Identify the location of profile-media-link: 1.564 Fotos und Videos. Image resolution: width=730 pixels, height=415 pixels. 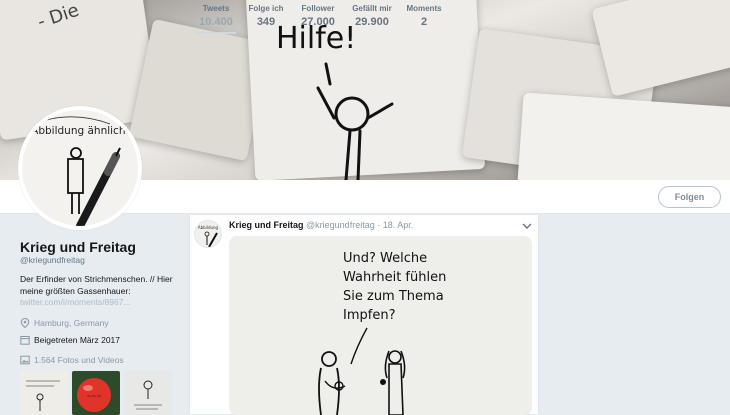
(72, 360).